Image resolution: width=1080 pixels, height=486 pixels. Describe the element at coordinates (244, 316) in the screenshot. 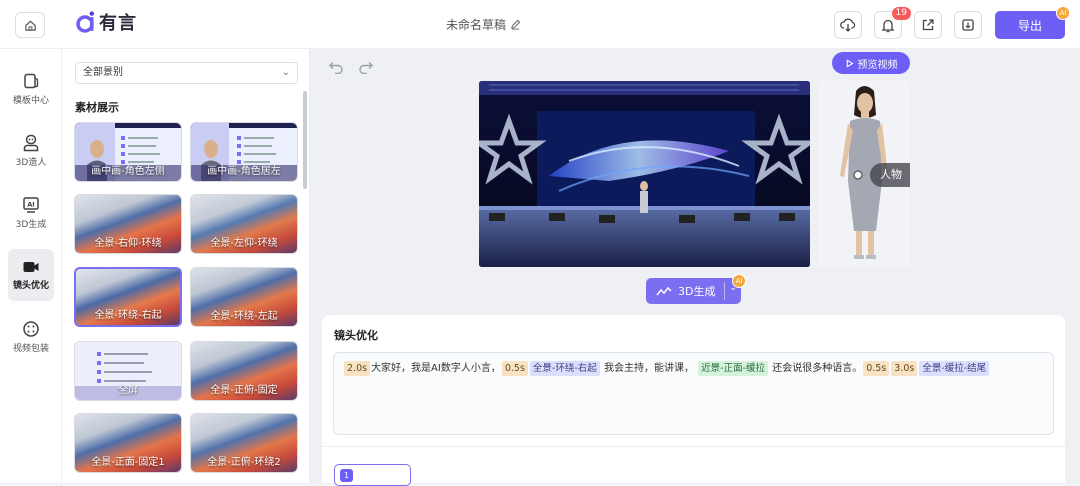

I see `thumb-caption: 全景-环绕-左起` at that location.